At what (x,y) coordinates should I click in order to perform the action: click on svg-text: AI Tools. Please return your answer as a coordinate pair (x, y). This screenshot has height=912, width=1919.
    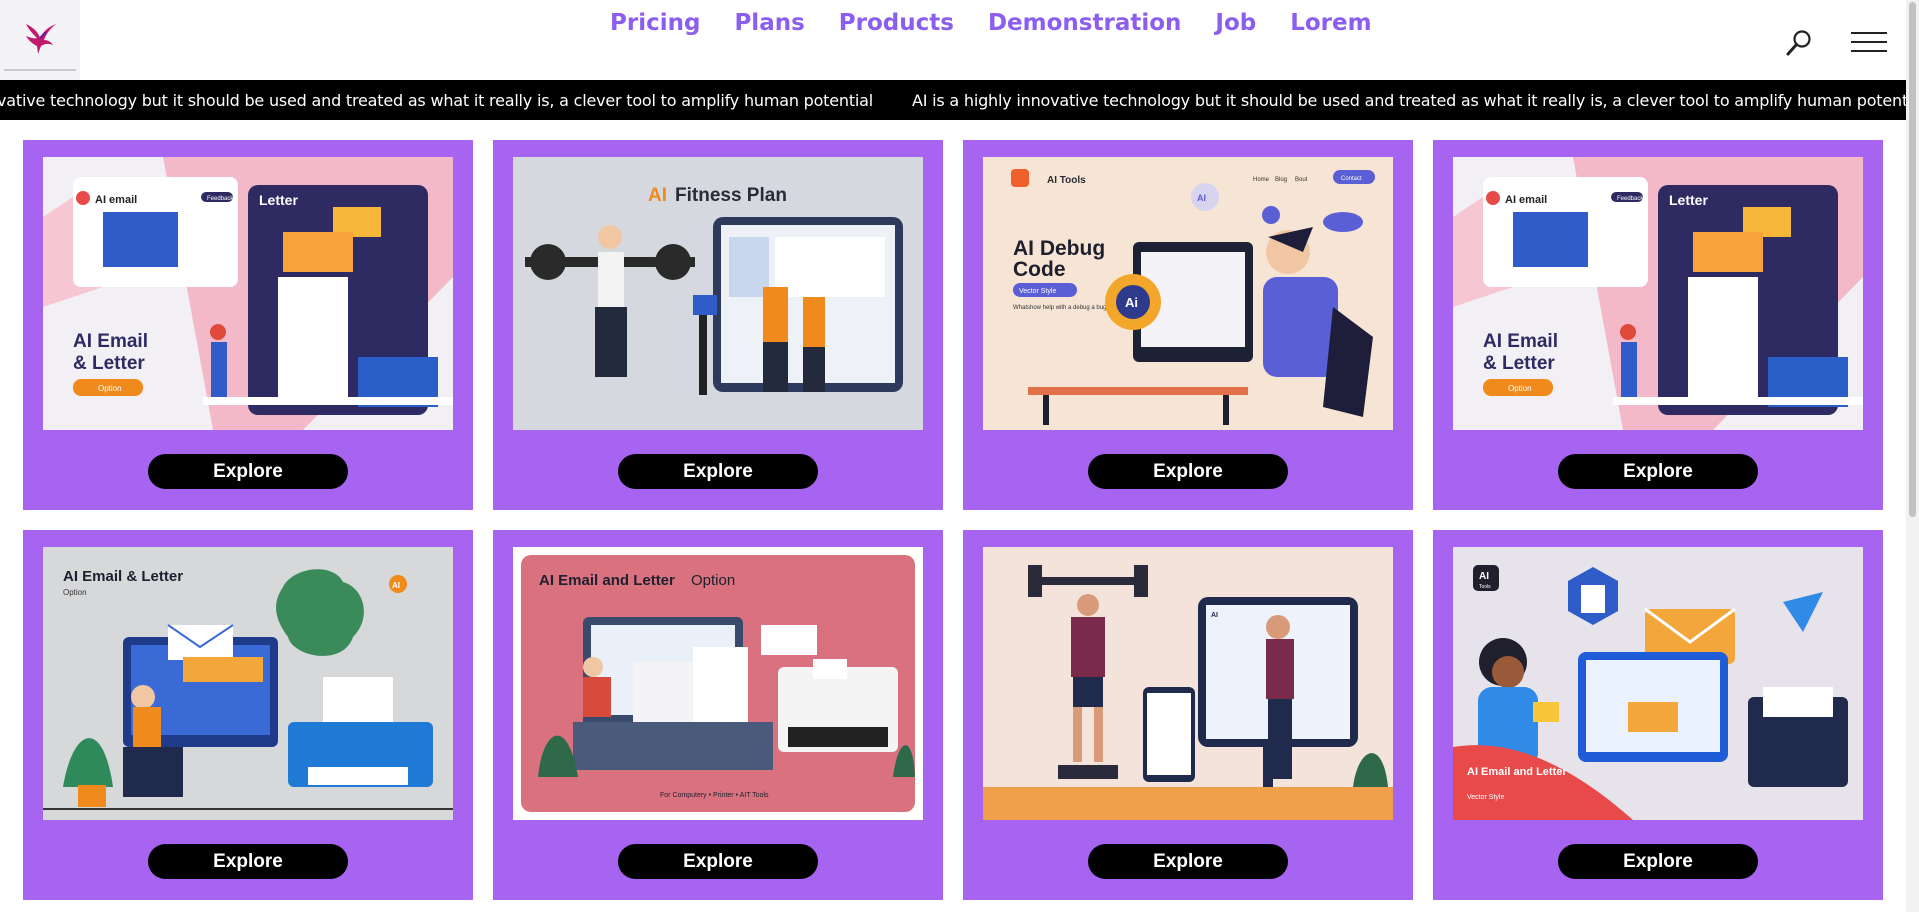
    Looking at the image, I should click on (1066, 180).